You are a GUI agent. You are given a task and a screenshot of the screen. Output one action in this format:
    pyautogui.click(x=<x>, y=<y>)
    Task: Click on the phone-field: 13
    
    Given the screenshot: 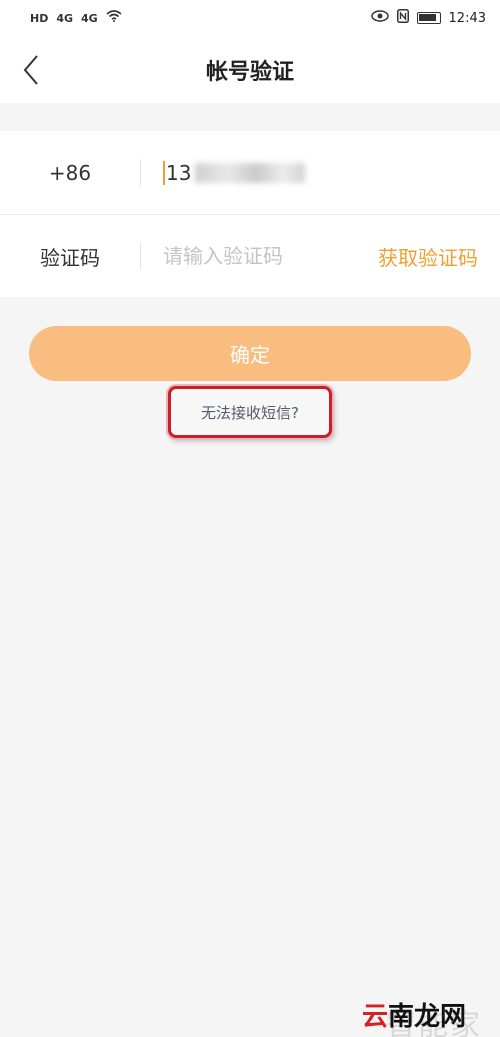 What is the action you would take?
    pyautogui.click(x=234, y=172)
    